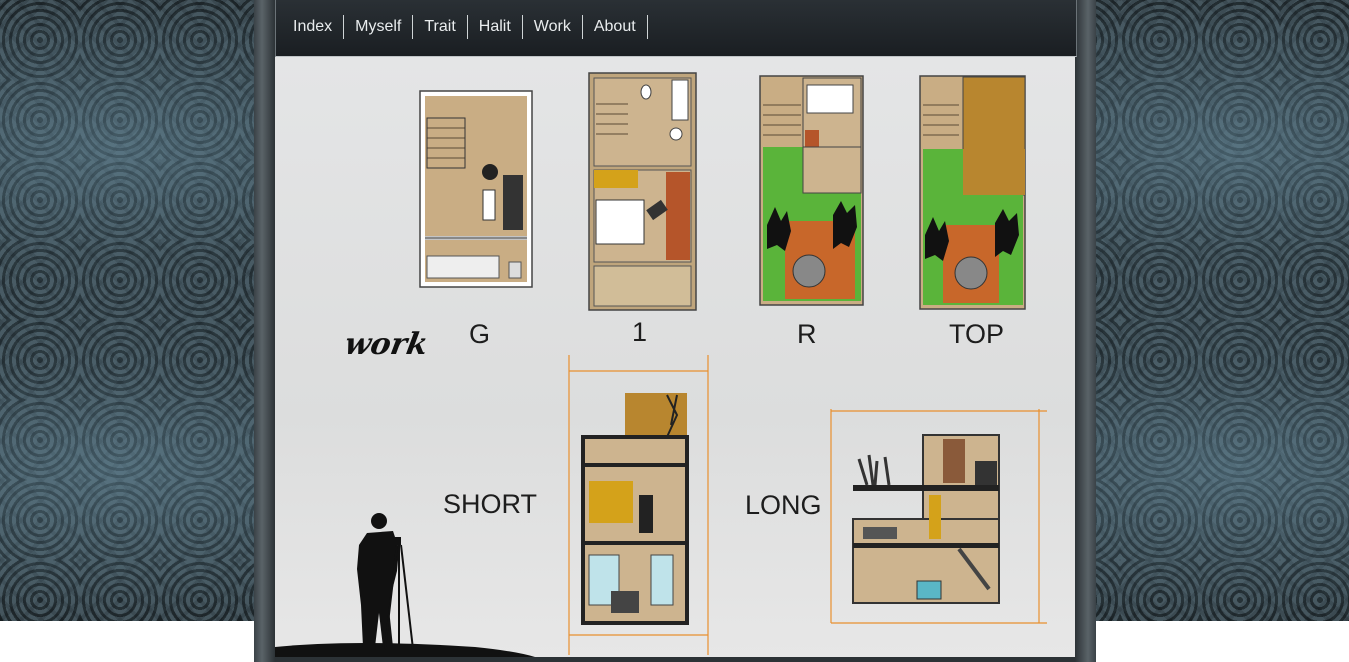  What do you see at coordinates (440, 27) in the screenshot?
I see `nav-trait: Trait` at bounding box center [440, 27].